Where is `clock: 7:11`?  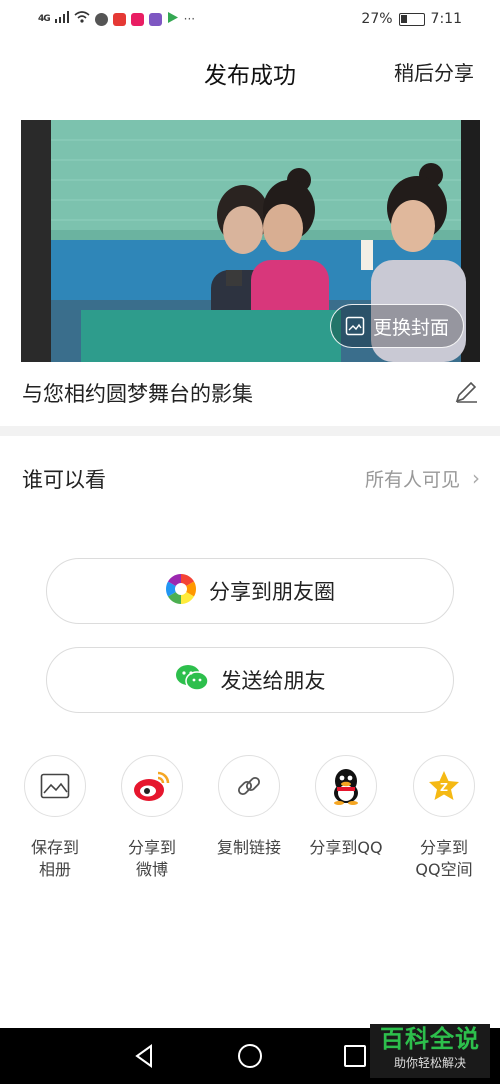
clock: 7:11 is located at coordinates (446, 19).